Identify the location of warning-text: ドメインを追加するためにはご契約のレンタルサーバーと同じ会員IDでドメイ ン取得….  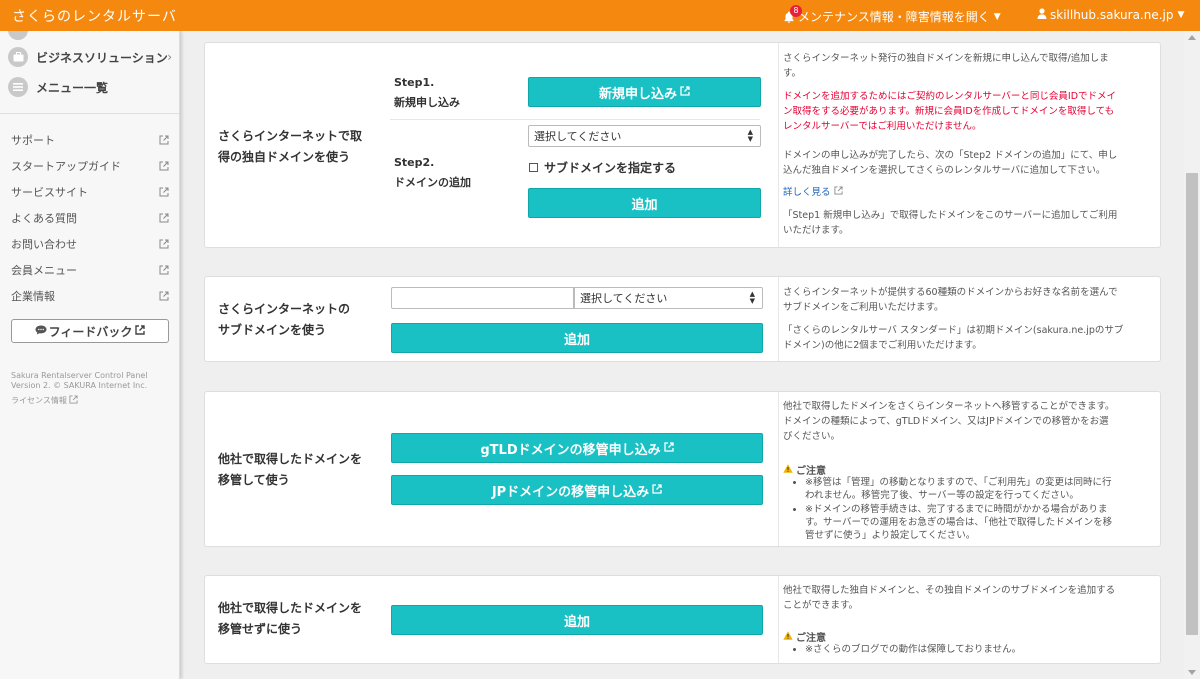
(968, 111).